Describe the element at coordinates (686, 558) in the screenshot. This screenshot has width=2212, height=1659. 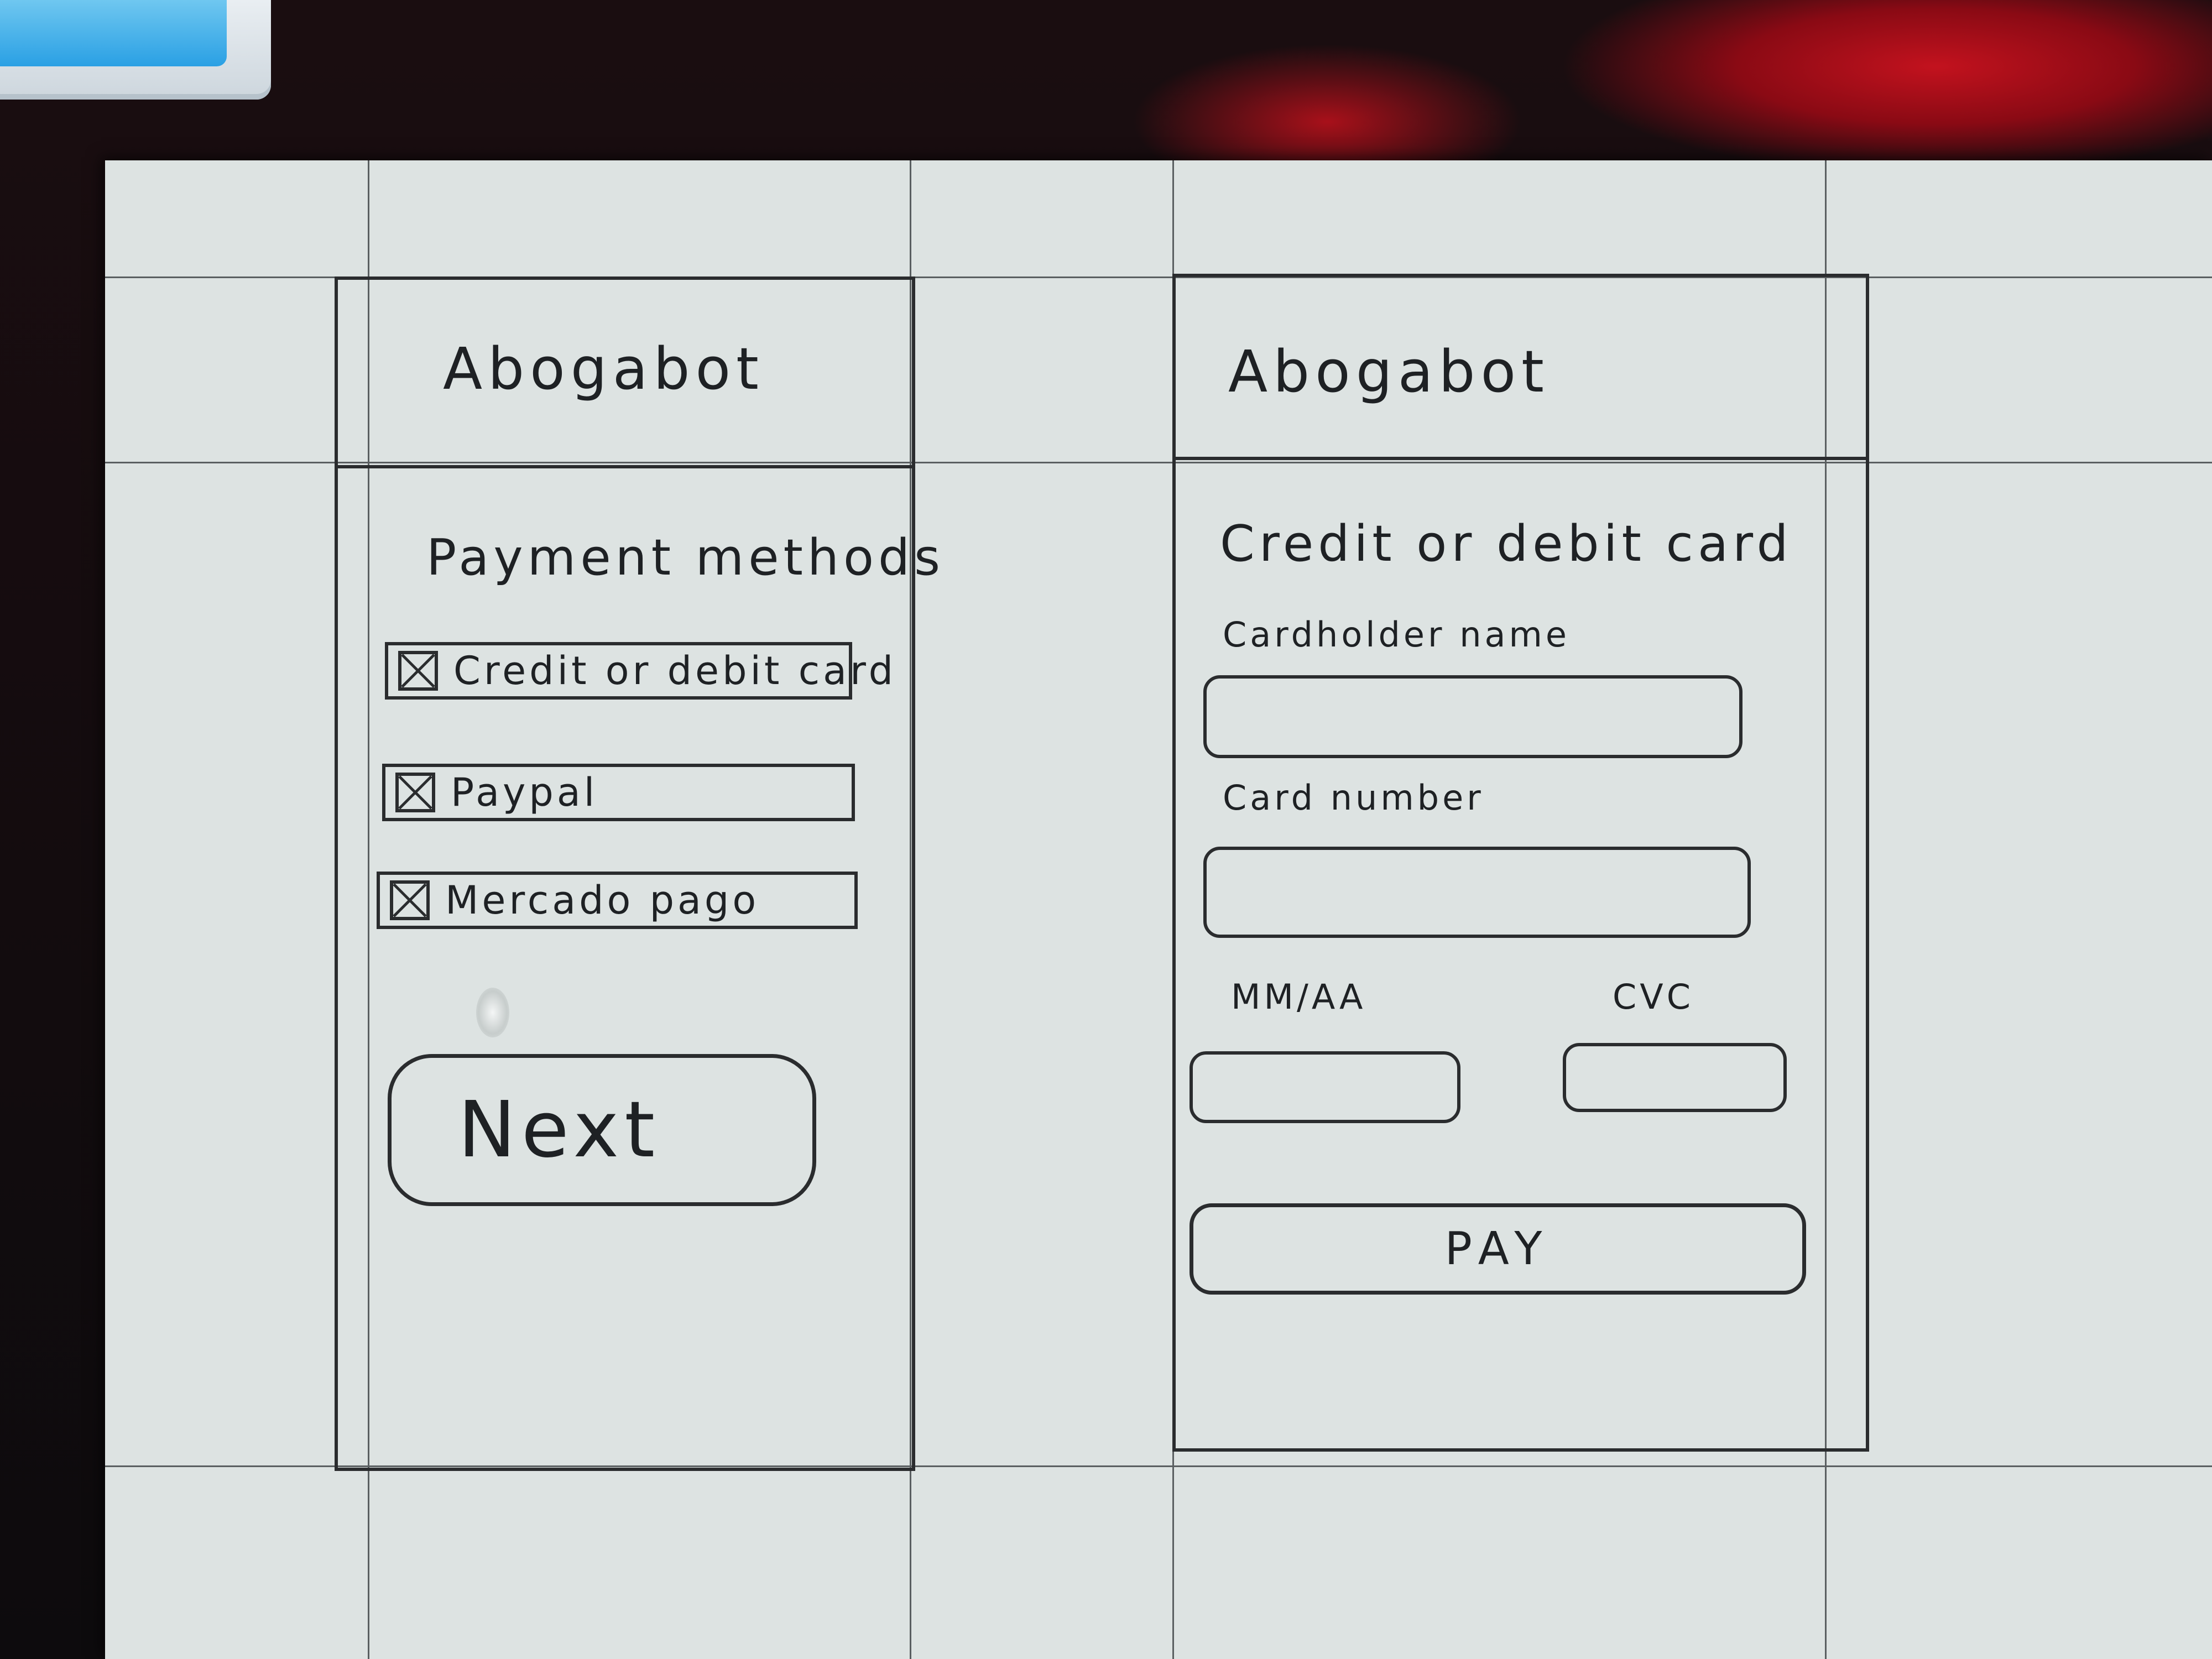
I see `section-title: Payment methods` at that location.